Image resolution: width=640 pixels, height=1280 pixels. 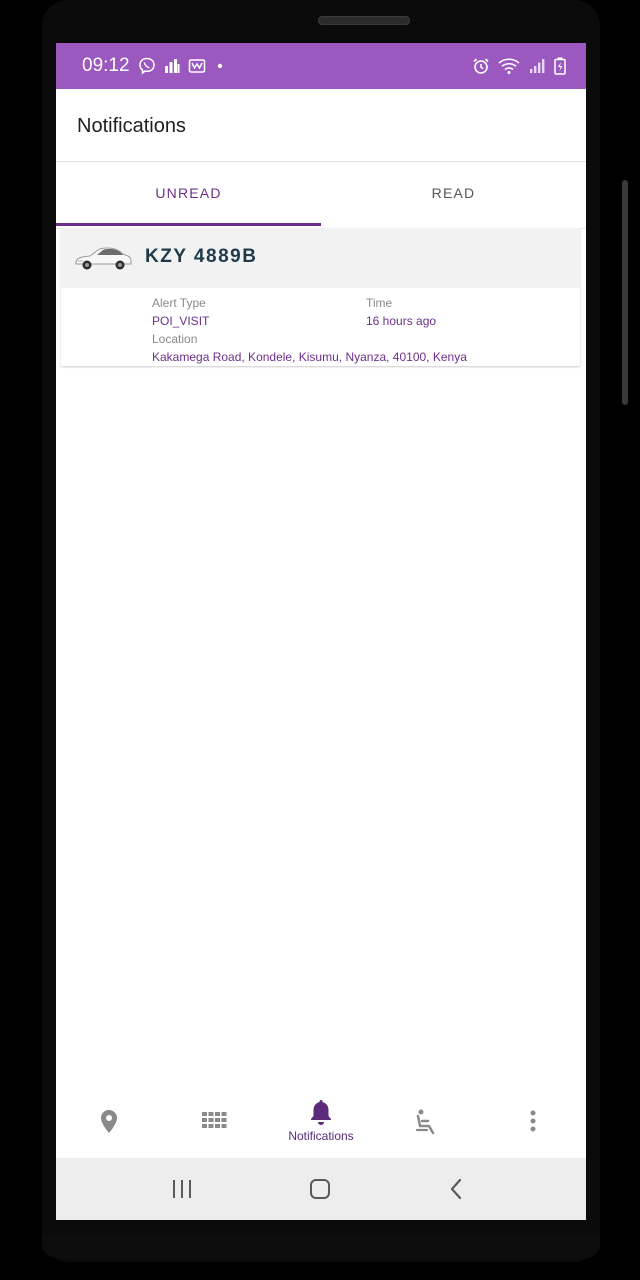 I want to click on tab-read-label: READ, so click(x=453, y=193).